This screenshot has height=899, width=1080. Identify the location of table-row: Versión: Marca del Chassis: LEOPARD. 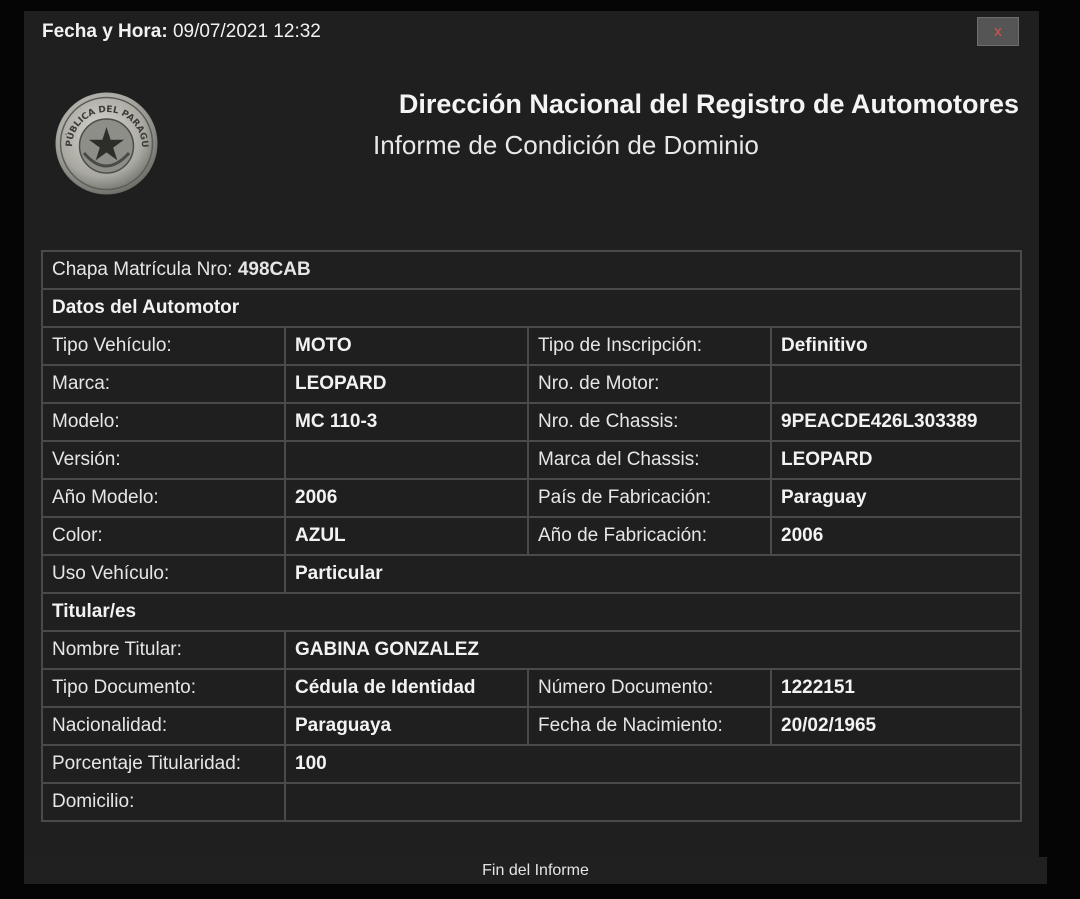
(532, 460).